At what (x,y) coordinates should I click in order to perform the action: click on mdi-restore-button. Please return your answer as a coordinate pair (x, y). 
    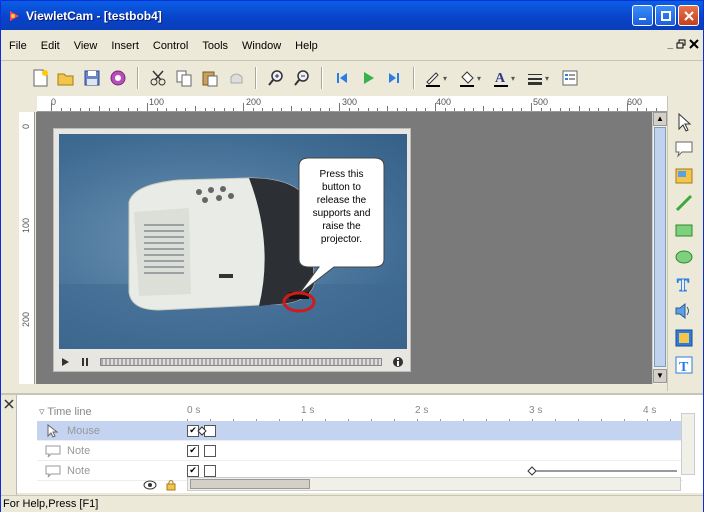
    Looking at the image, I should click on (681, 45).